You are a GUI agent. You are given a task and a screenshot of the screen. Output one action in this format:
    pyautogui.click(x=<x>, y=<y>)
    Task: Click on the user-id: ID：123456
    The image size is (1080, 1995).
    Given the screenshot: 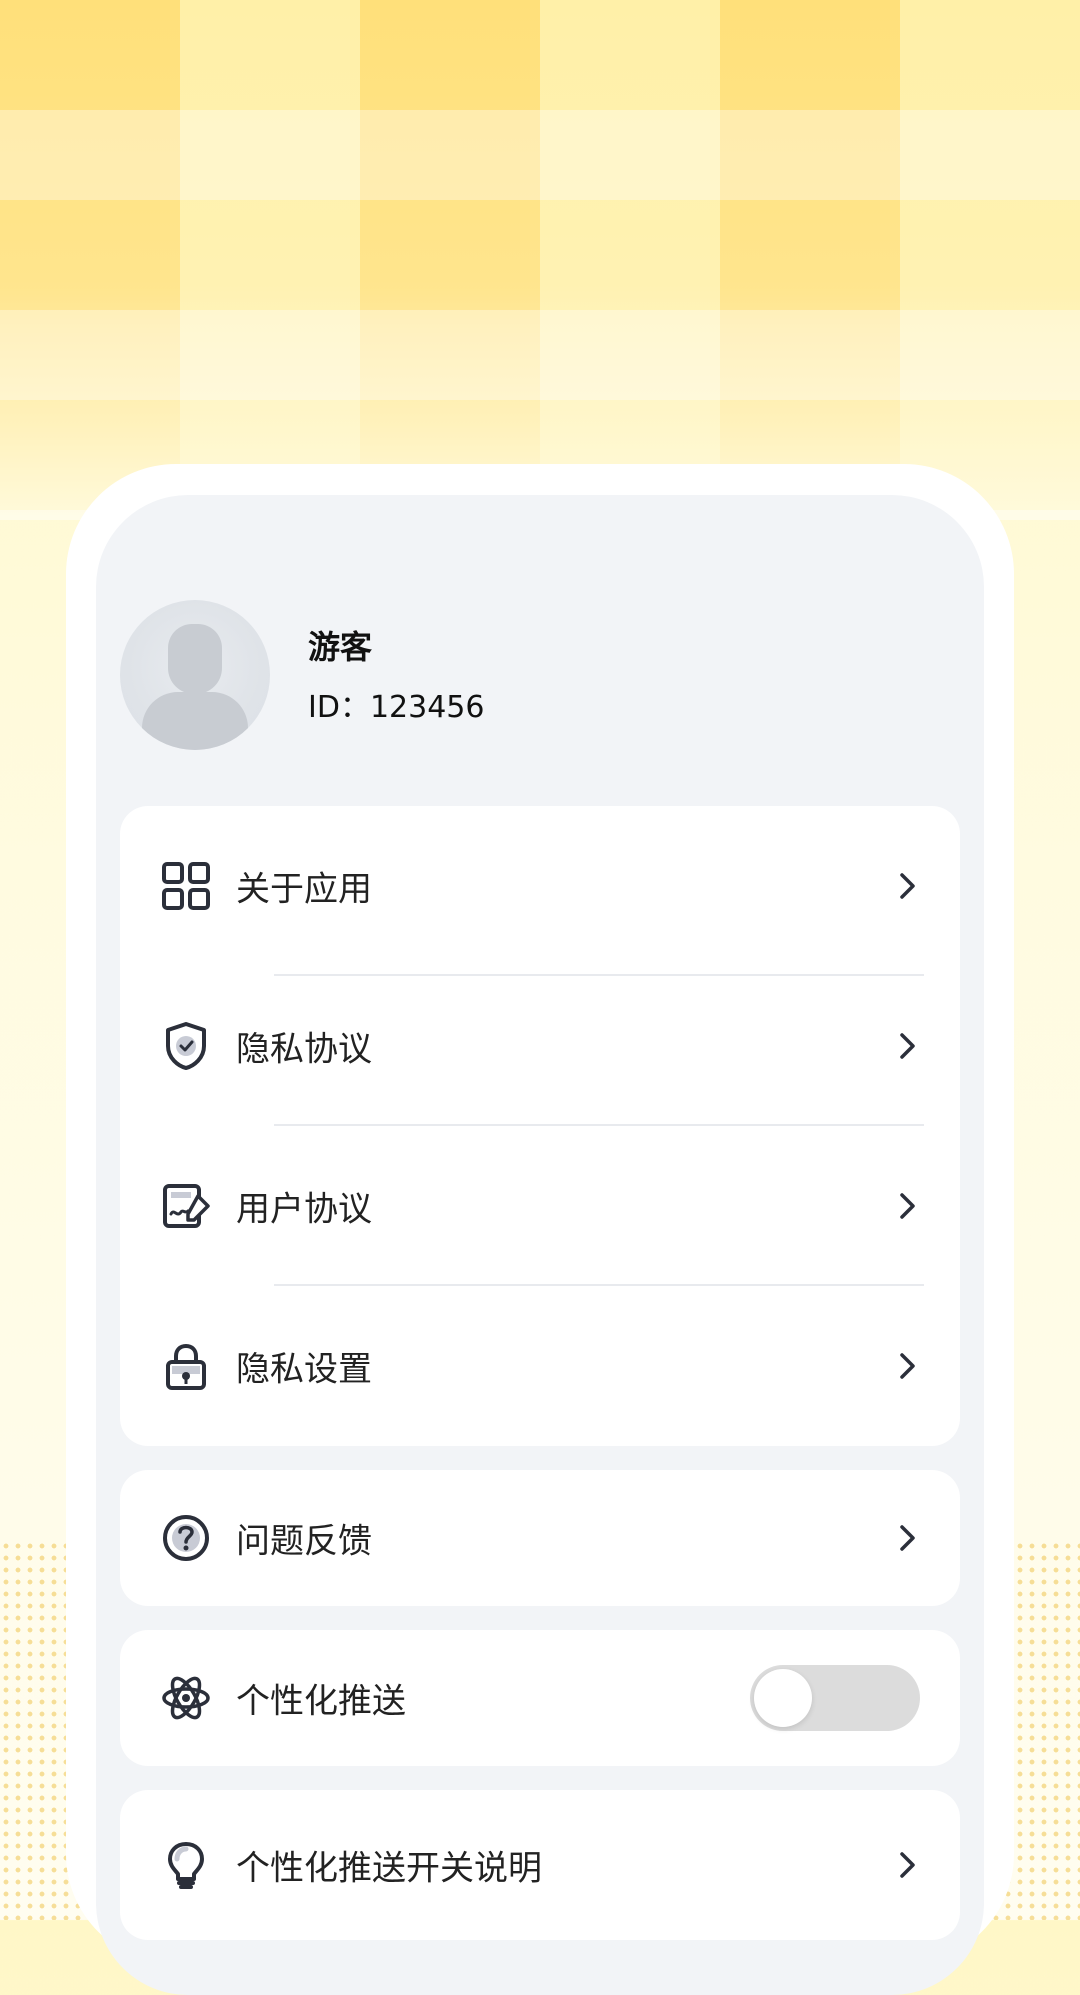 What is the action you would take?
    pyautogui.click(x=396, y=707)
    